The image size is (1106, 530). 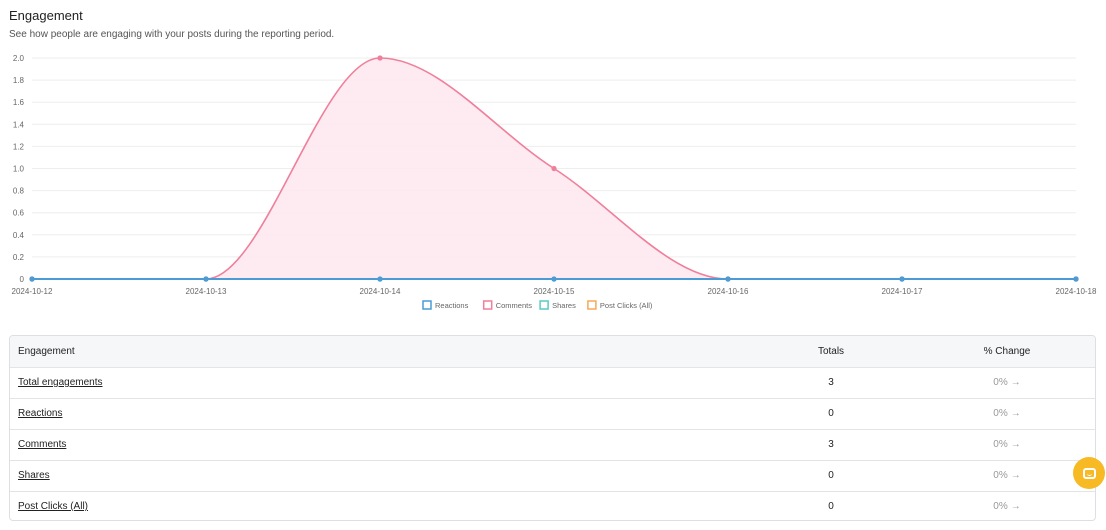 What do you see at coordinates (19, 102) in the screenshot?
I see `y-tick-label: 1.6` at bounding box center [19, 102].